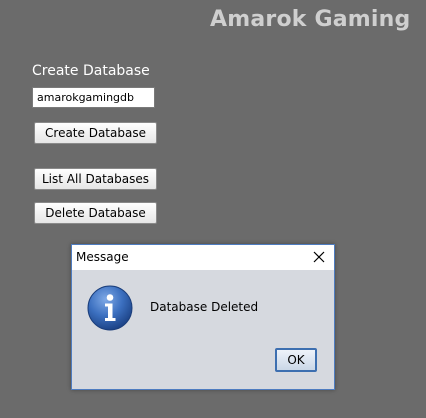 This screenshot has height=418, width=426. What do you see at coordinates (91, 71) in the screenshot?
I see `create-database-label: Create Database` at bounding box center [91, 71].